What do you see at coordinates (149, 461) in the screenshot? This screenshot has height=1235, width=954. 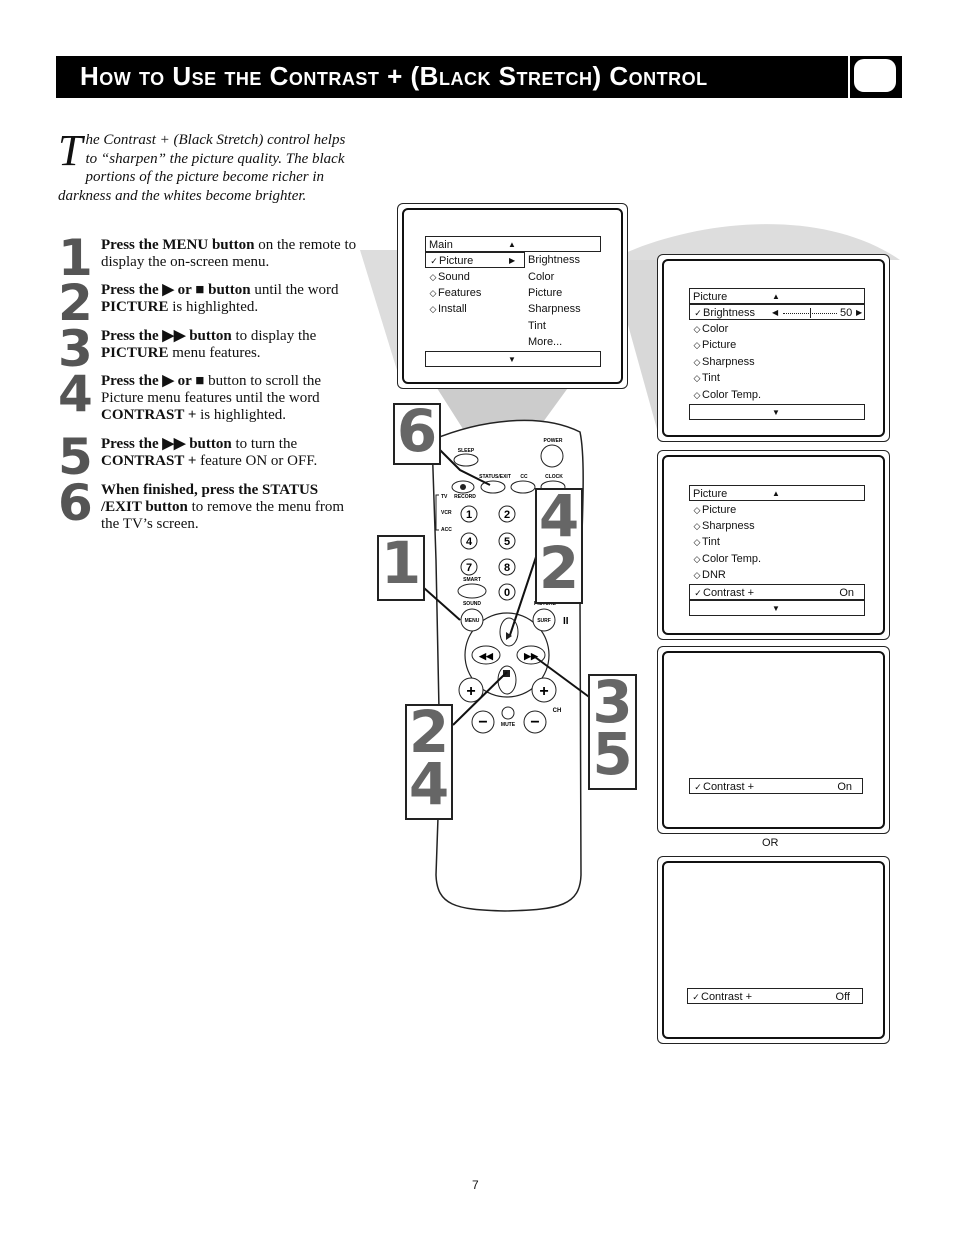 I see `step-bold: CONTRAST +` at bounding box center [149, 461].